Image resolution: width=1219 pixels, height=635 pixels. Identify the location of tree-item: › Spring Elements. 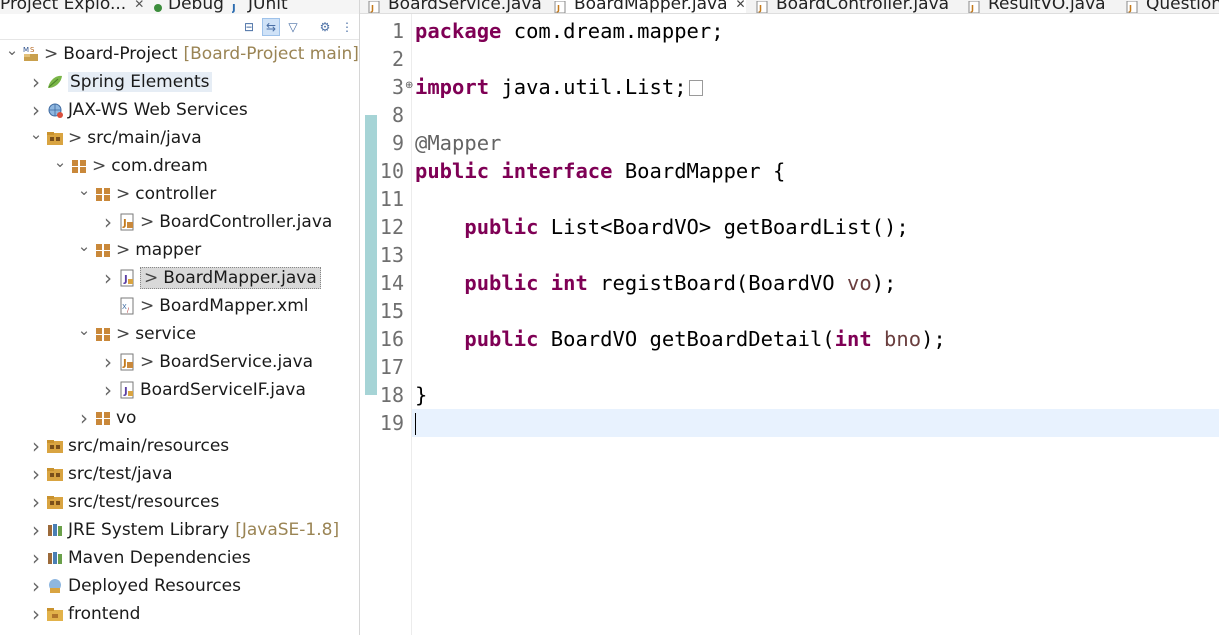
(106, 82).